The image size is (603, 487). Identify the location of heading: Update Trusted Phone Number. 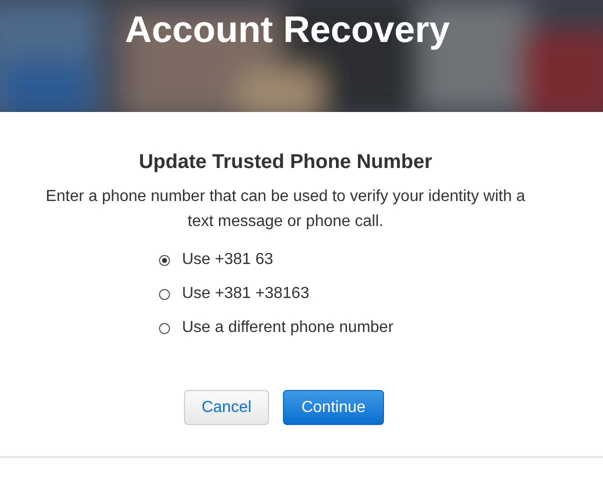
(285, 162).